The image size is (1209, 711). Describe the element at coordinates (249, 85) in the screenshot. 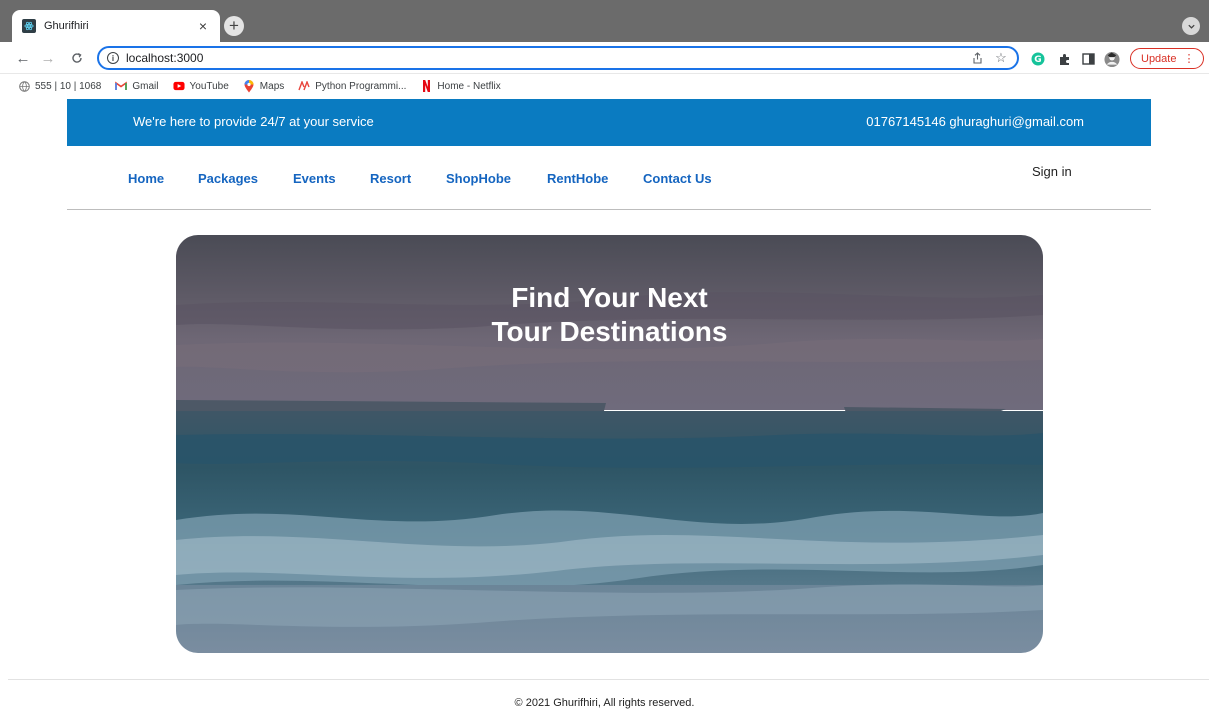

I see `maps-icon` at that location.